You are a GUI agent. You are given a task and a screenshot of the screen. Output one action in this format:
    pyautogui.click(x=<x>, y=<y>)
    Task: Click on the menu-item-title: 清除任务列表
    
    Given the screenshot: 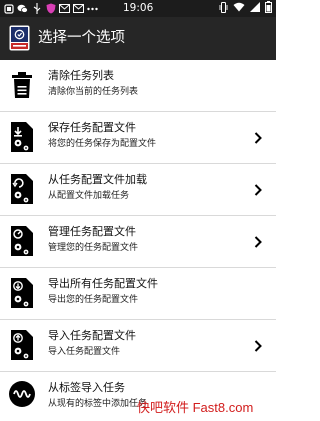 What is the action you would take?
    pyautogui.click(x=81, y=75)
    